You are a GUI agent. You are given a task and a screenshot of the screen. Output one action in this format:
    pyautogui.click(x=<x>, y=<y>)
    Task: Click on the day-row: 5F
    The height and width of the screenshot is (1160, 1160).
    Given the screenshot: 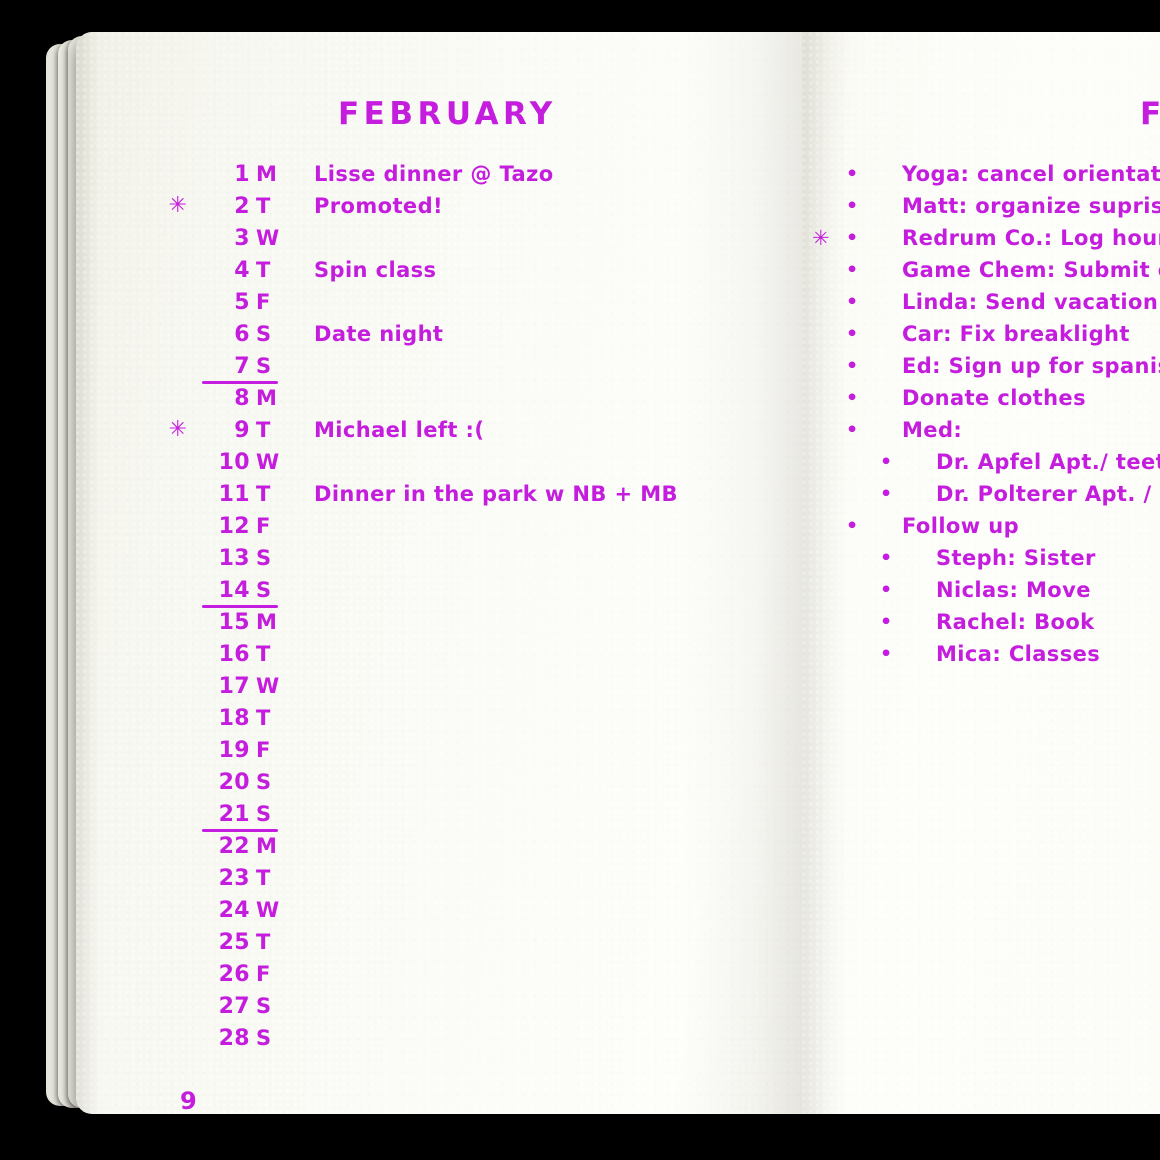 What is the action you would take?
    pyautogui.click(x=426, y=302)
    